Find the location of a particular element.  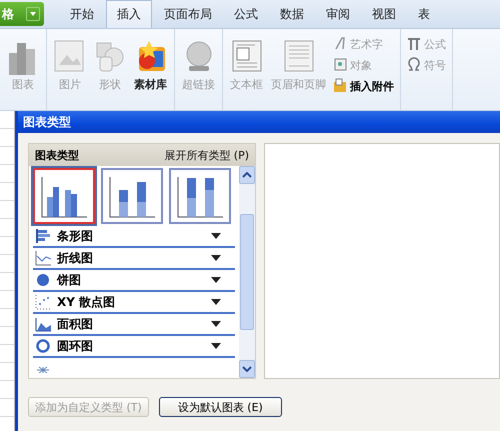

ribbon-tab: 公式 is located at coordinates (246, 14).